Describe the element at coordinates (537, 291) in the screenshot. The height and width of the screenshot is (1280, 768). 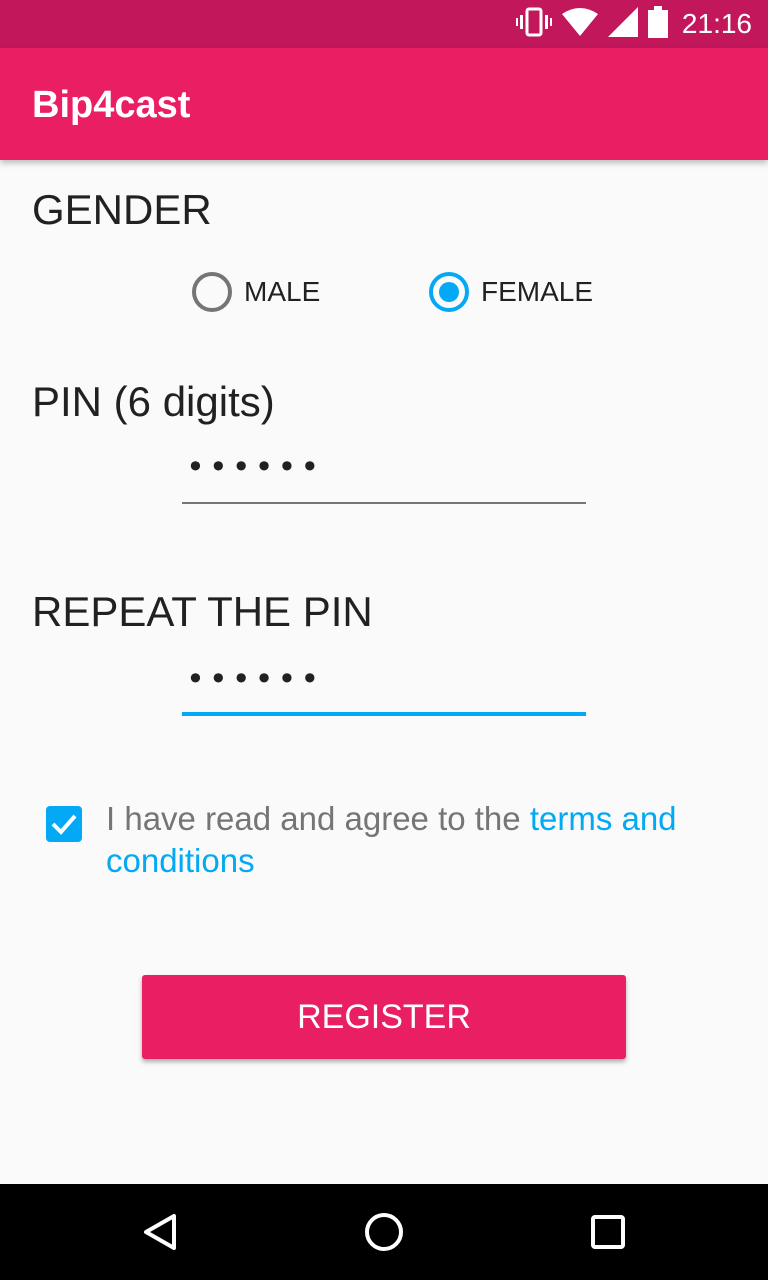
I see `radio-female-label: FEMALE` at that location.